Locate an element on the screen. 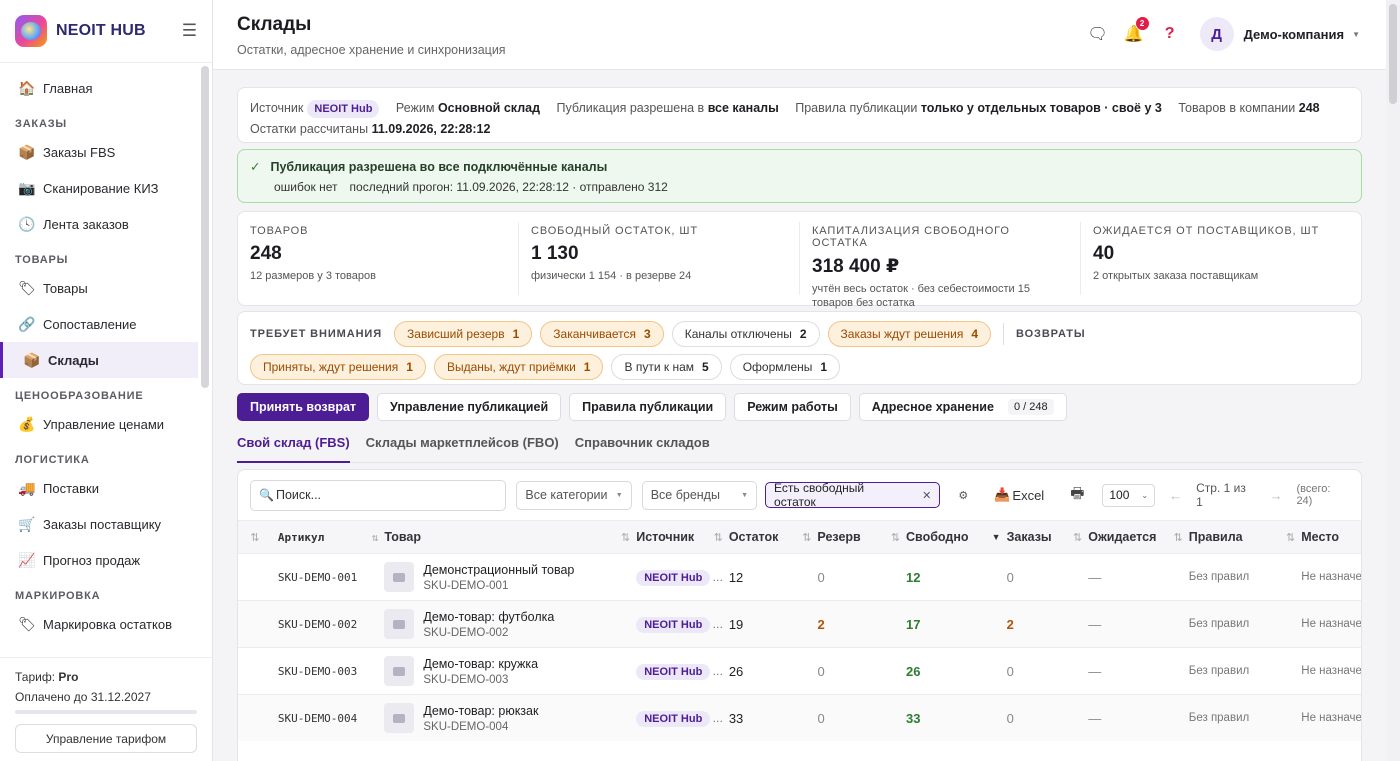 Image resolution: width=1400 pixels, height=761 pixels. product-text: Демо-товар: футболка SKU-DEMO-002 is located at coordinates (488, 624).